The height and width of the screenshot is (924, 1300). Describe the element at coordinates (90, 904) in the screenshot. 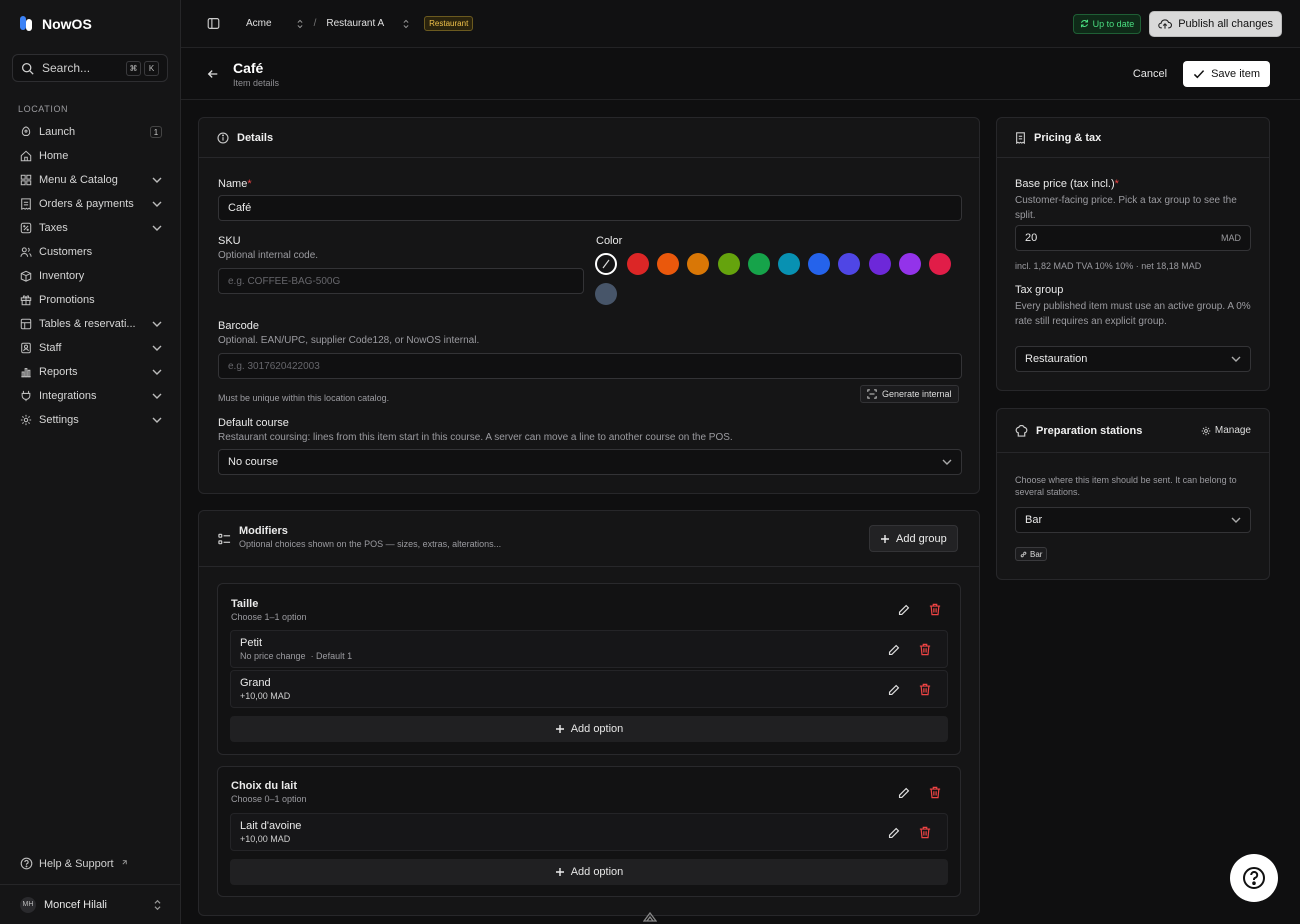

I see `user-menu: MH Moncef Hilali` at that location.